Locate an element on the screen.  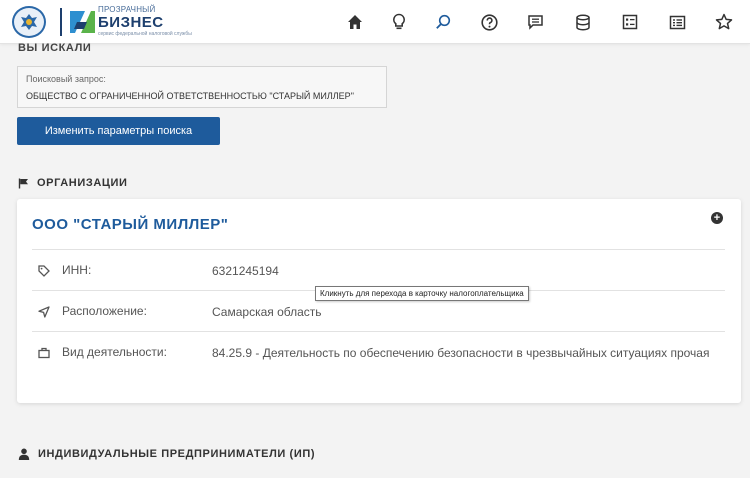
location-value: Самарская область is located at coordinates (267, 312).